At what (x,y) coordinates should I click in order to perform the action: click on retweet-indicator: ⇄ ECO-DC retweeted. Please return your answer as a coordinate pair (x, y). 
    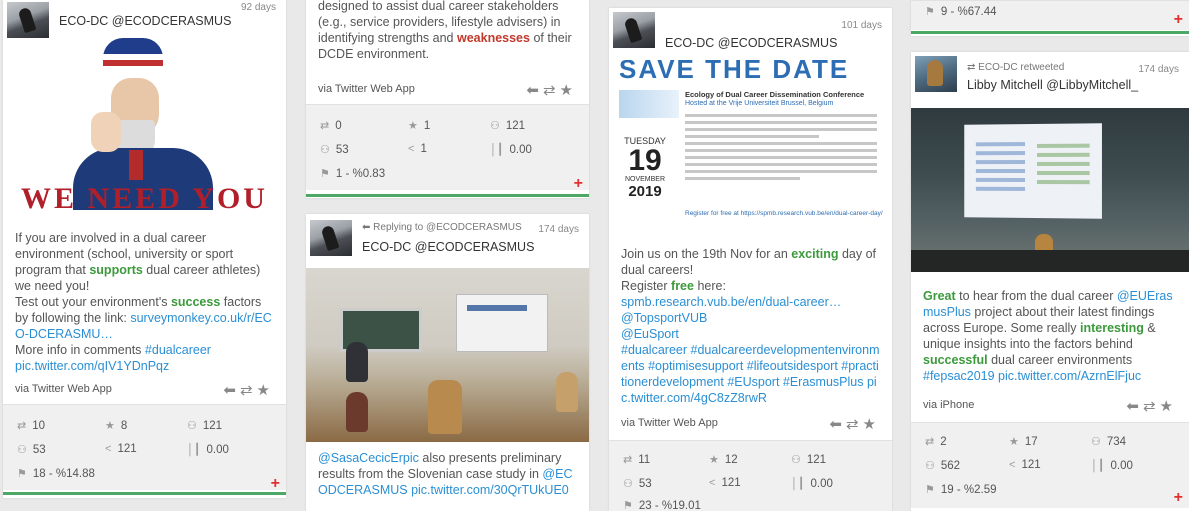
    Looking at the image, I should click on (1015, 67).